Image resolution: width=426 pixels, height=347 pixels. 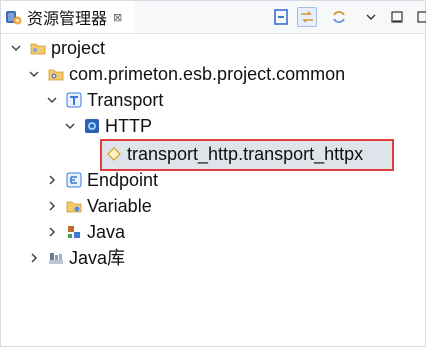 I want to click on explorer-tab: 资源管理器 ⊠, so click(x=68, y=17).